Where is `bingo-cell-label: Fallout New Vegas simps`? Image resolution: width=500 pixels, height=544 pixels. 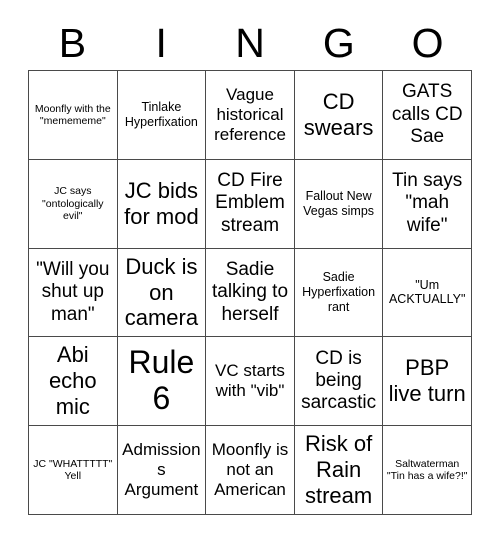 bingo-cell-label: Fallout New Vegas simps is located at coordinates (339, 203).